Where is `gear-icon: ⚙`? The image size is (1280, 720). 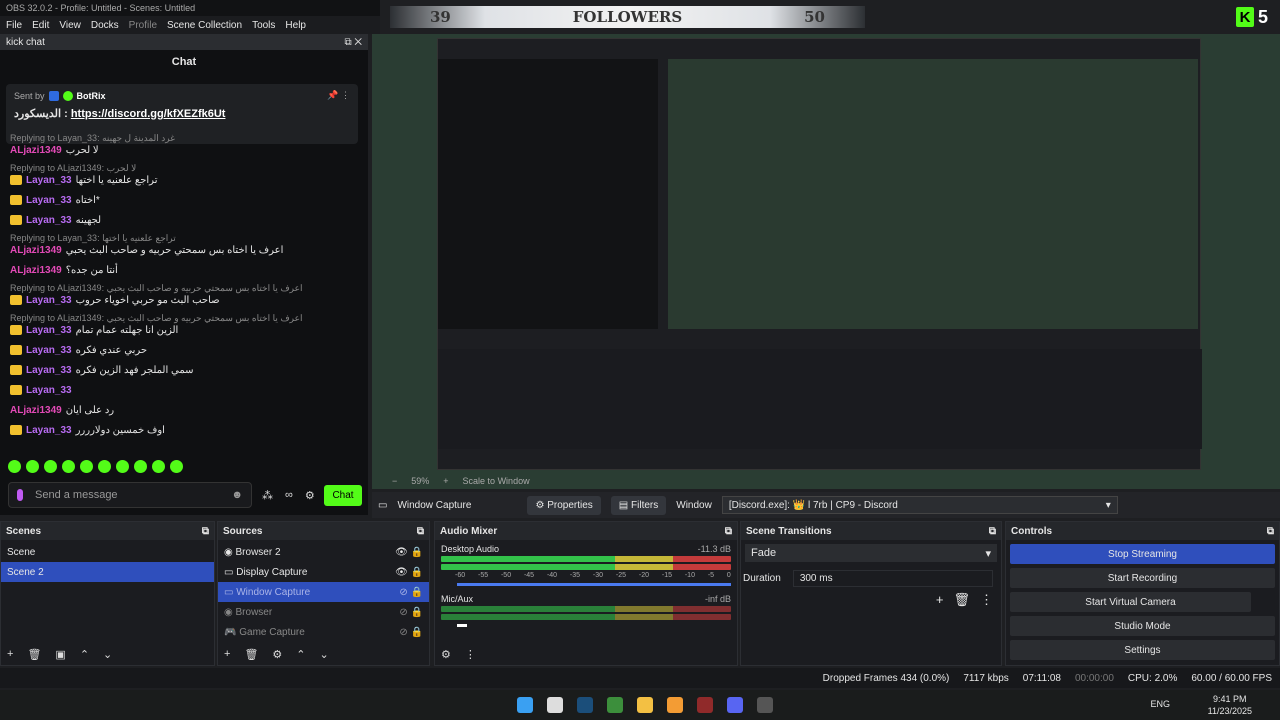 gear-icon: ⚙ is located at coordinates (277, 654).